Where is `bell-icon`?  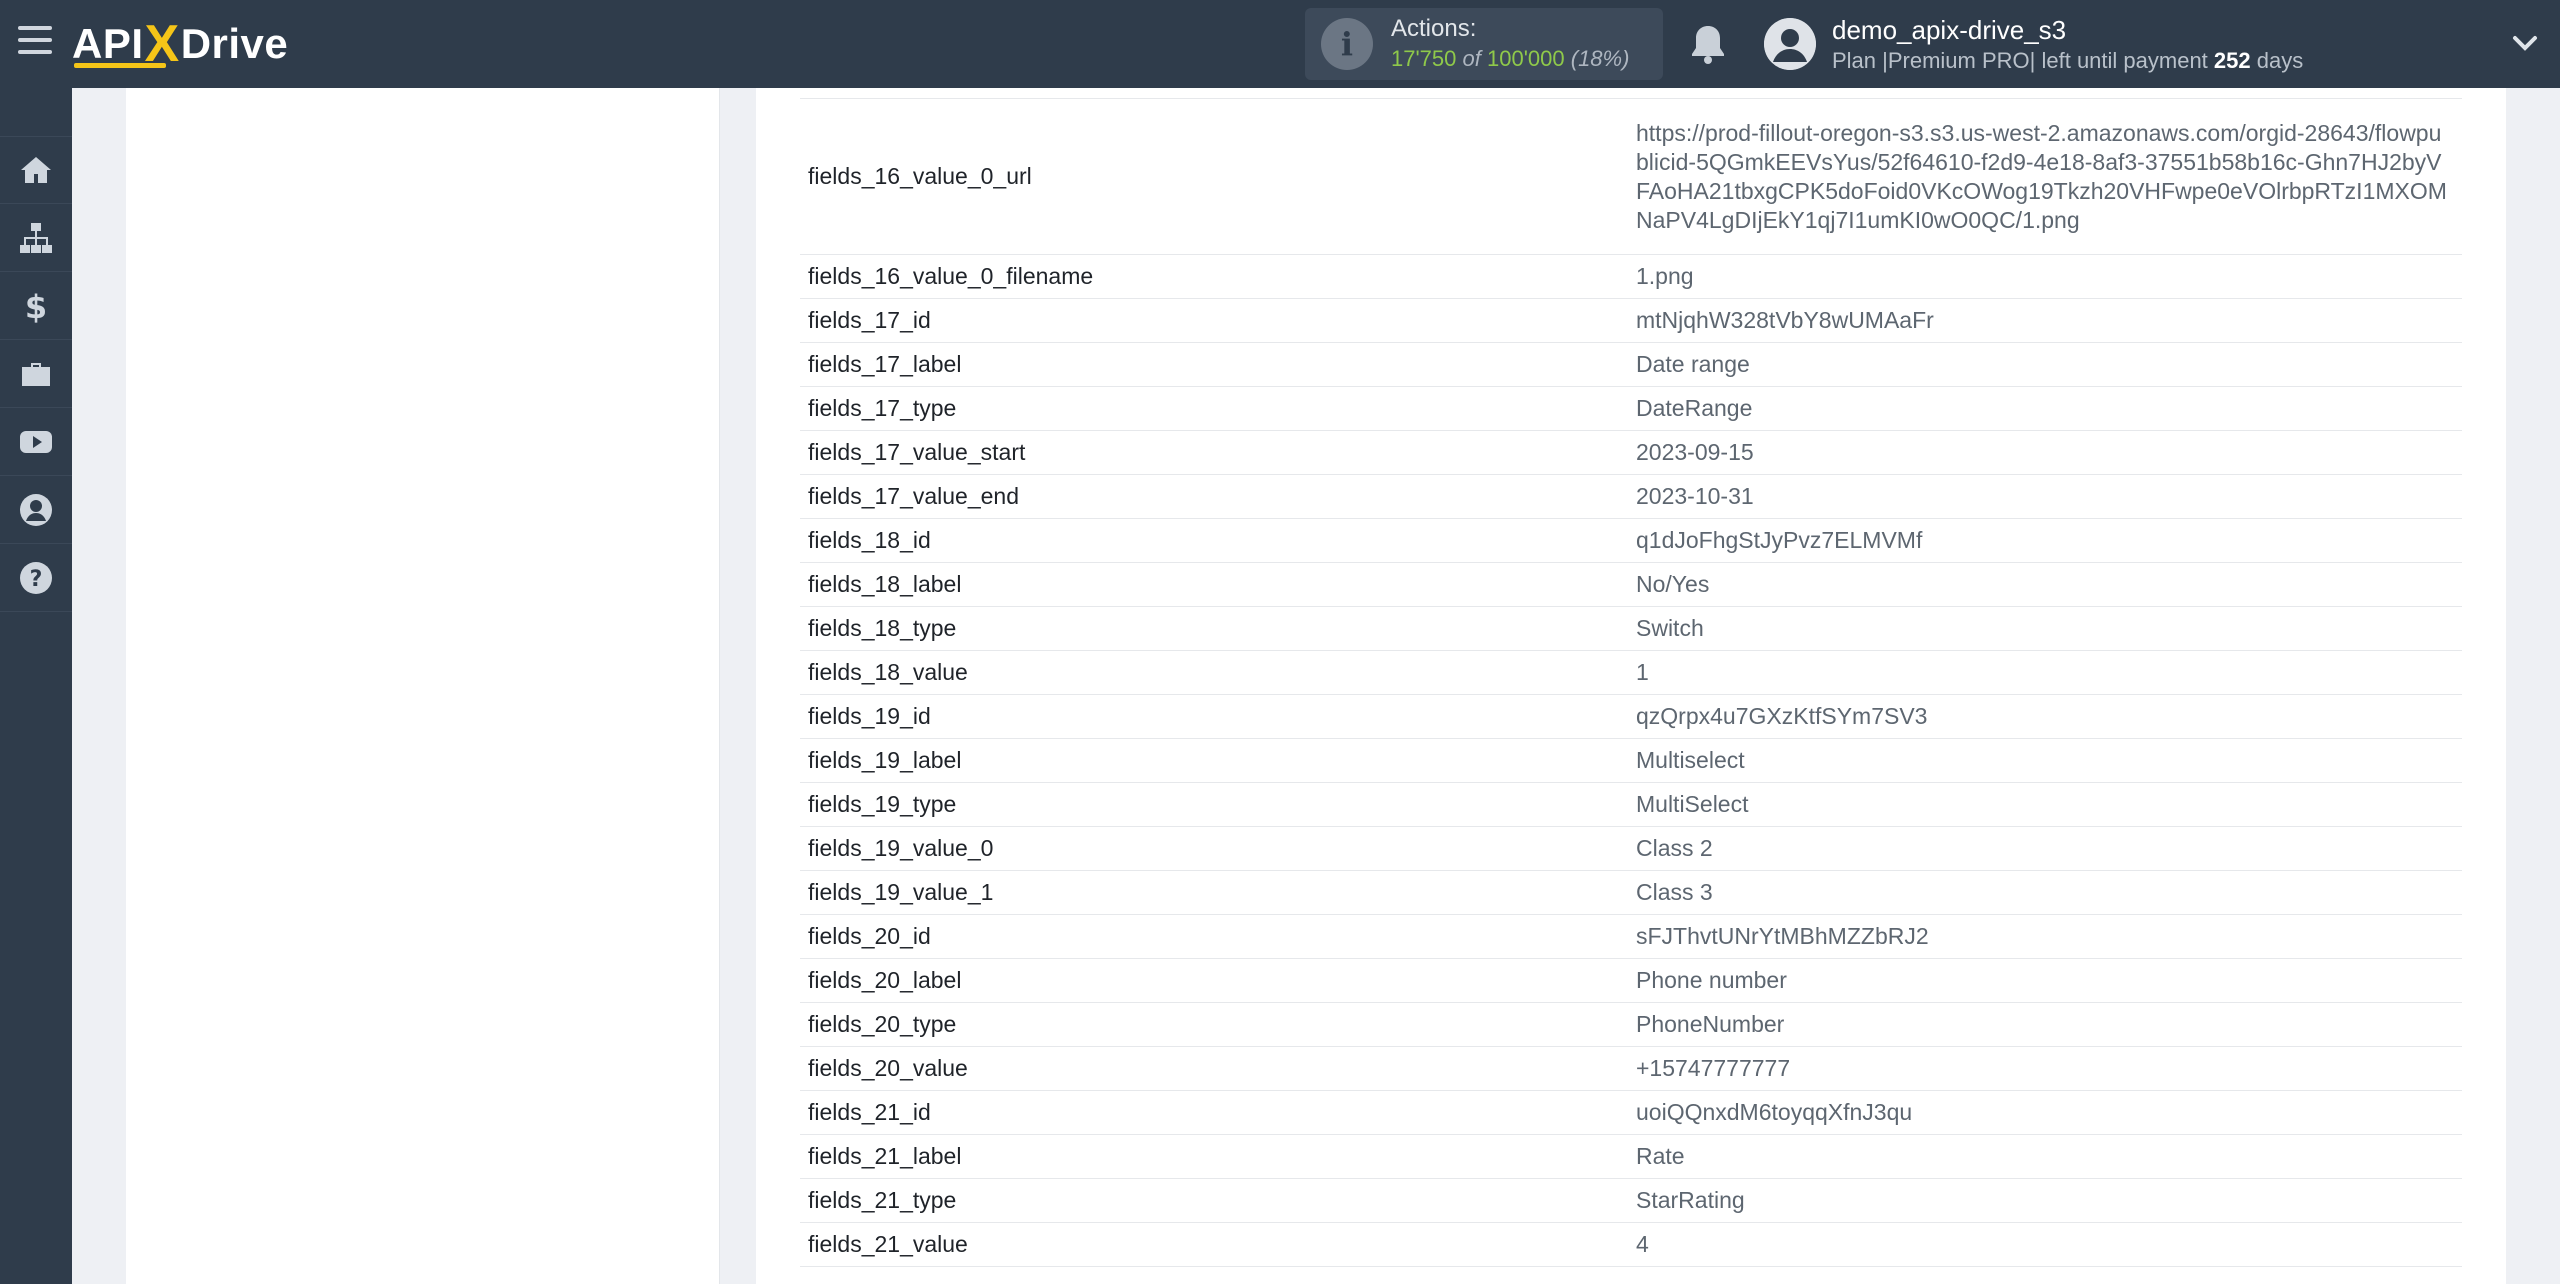 bell-icon is located at coordinates (1708, 44).